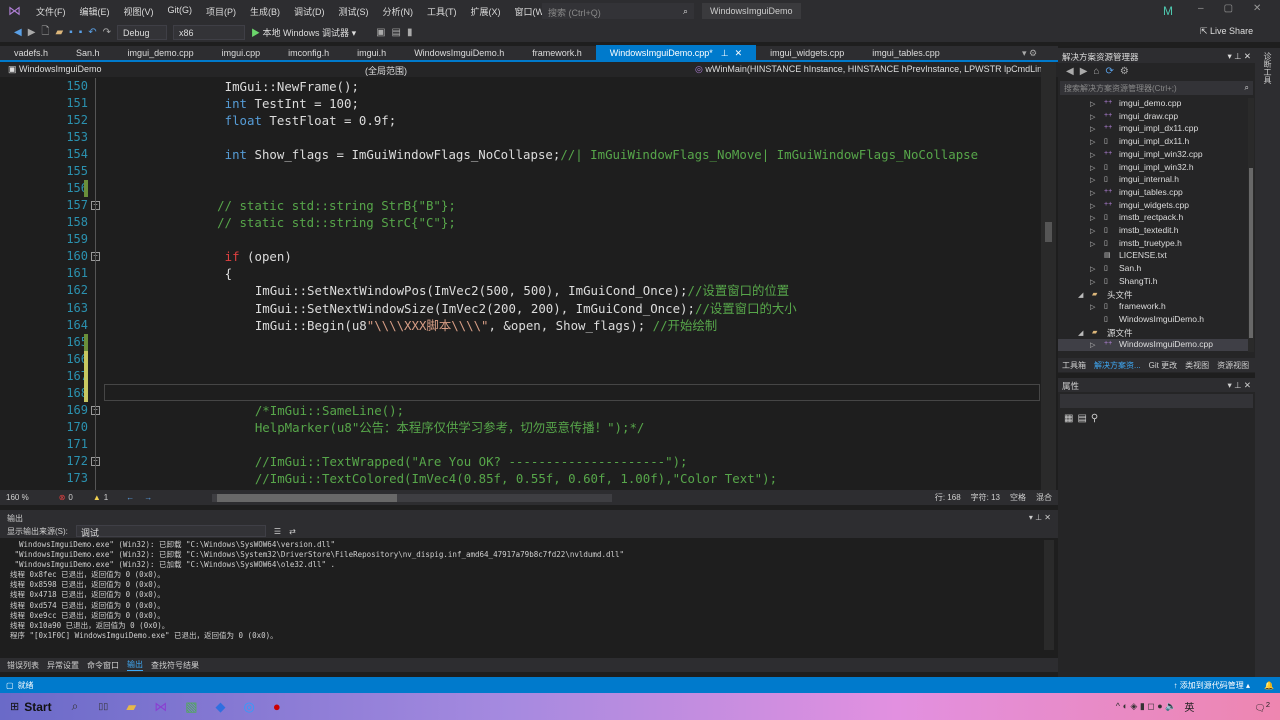 Image resolution: width=1280 pixels, height=720 pixels. Describe the element at coordinates (180, 11) in the screenshot. I see `menu-item: Git(G)` at that location.